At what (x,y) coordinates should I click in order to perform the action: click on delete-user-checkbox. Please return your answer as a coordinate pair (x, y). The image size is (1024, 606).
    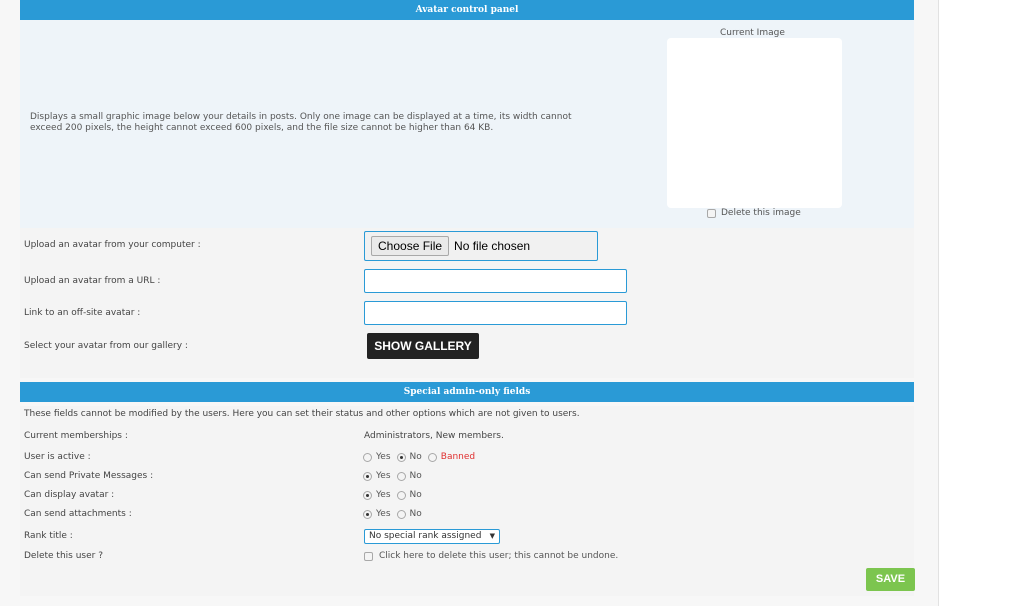
    Looking at the image, I should click on (368, 556).